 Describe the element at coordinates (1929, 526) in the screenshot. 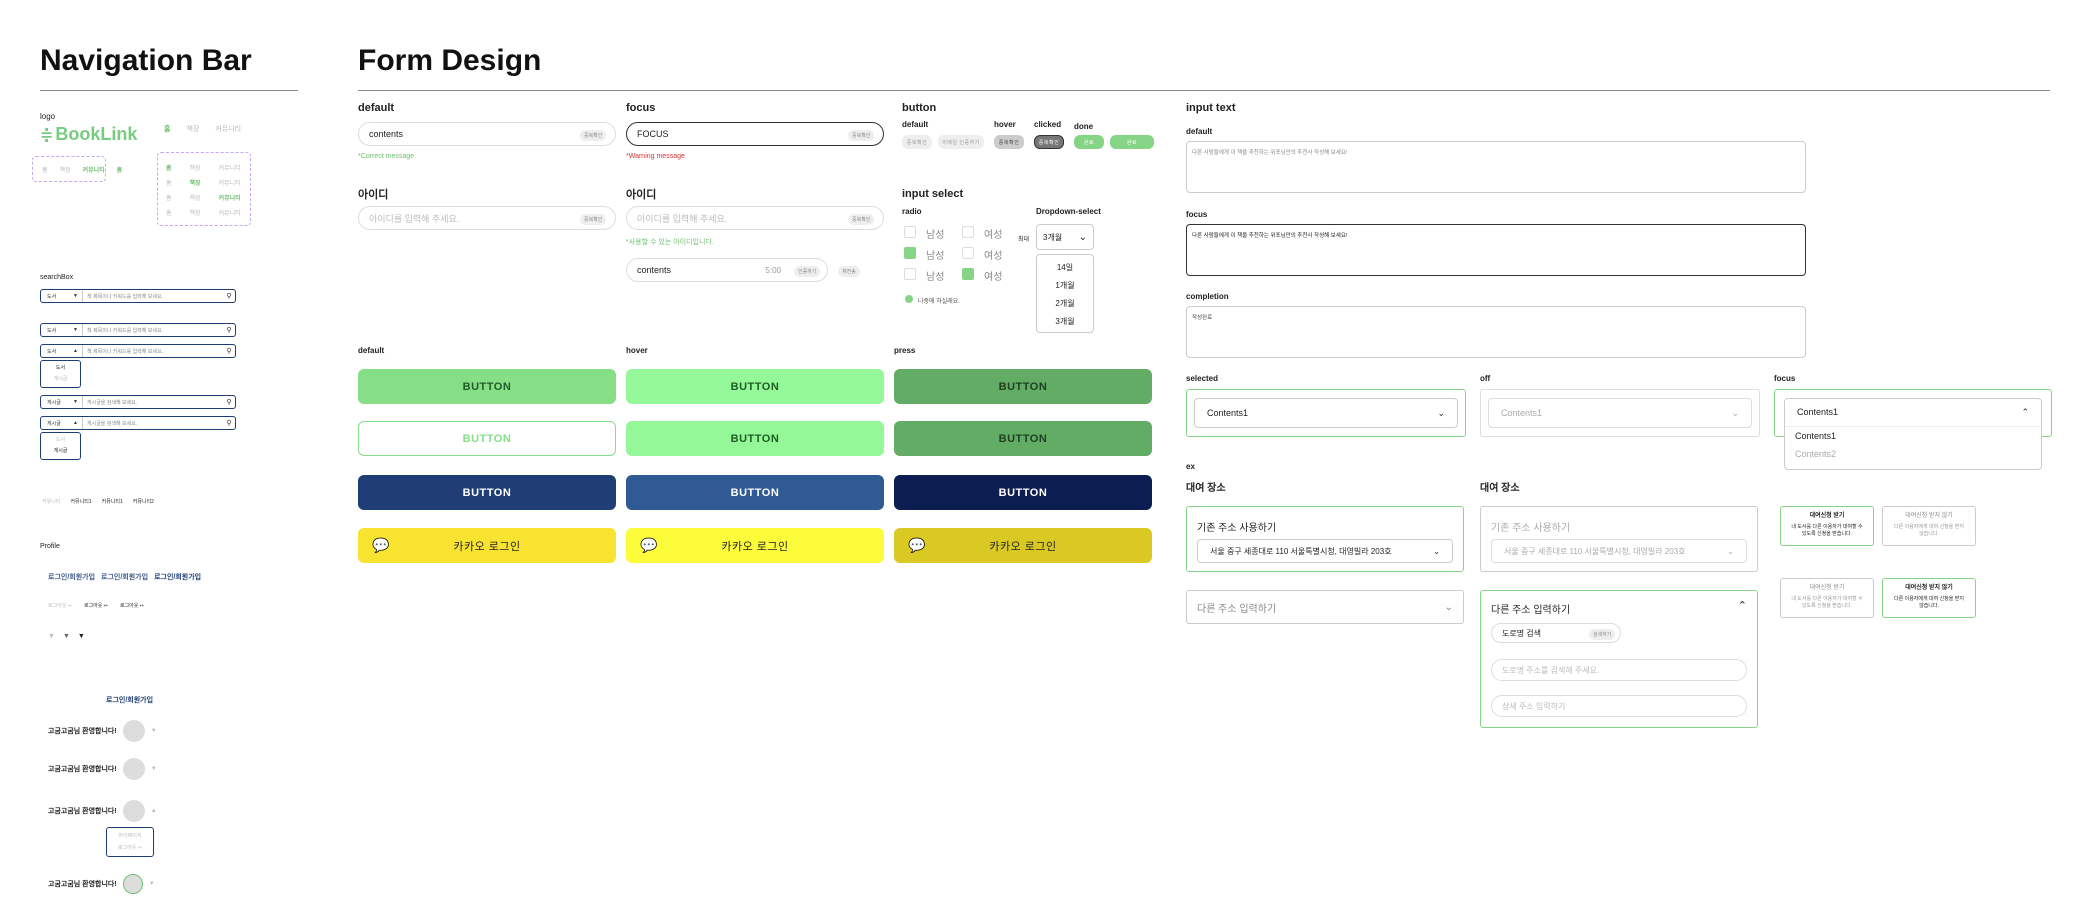

I see `rental-card-decline: 대여신청 받지 않기 다른 이용자에게 대여 신청을 받지 않습니다.` at that location.